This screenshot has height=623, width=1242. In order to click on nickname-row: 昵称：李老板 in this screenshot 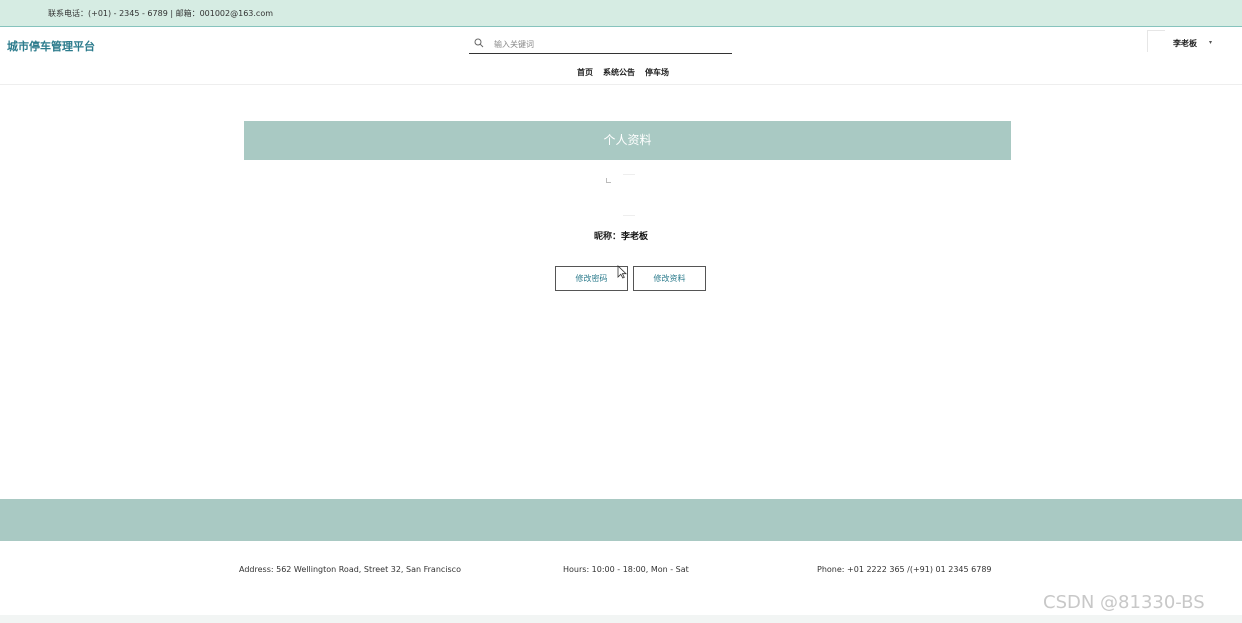, I will do `click(621, 235)`.